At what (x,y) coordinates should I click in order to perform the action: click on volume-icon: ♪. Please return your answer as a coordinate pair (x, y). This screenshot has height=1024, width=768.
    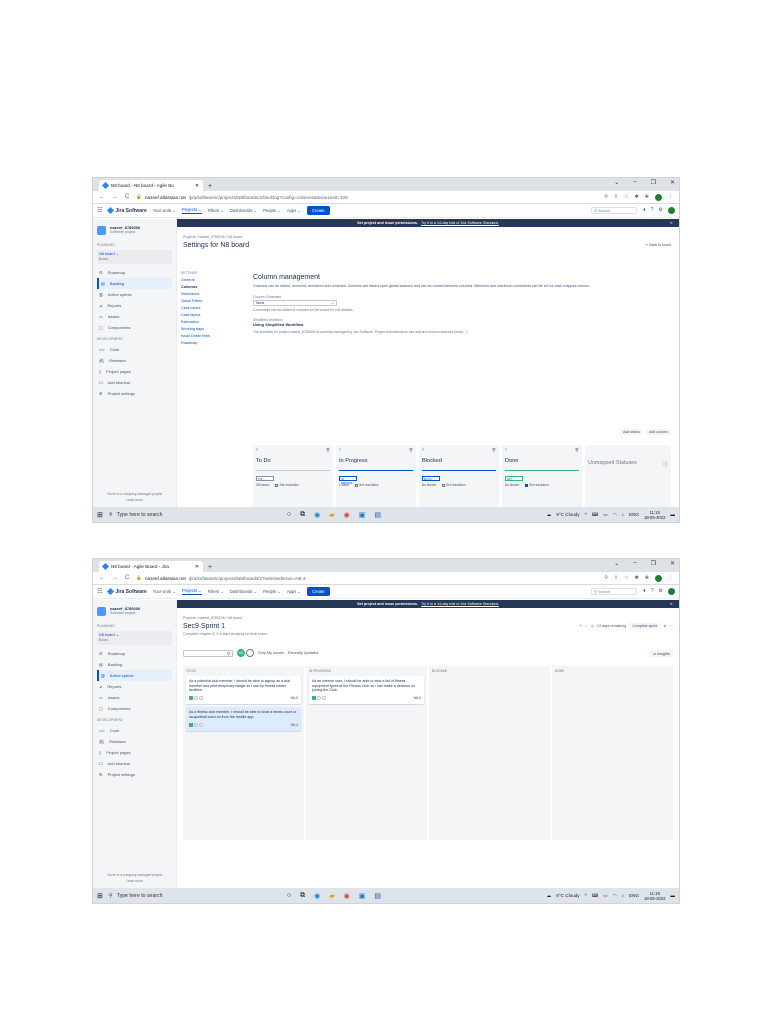
    Looking at the image, I should click on (623, 514).